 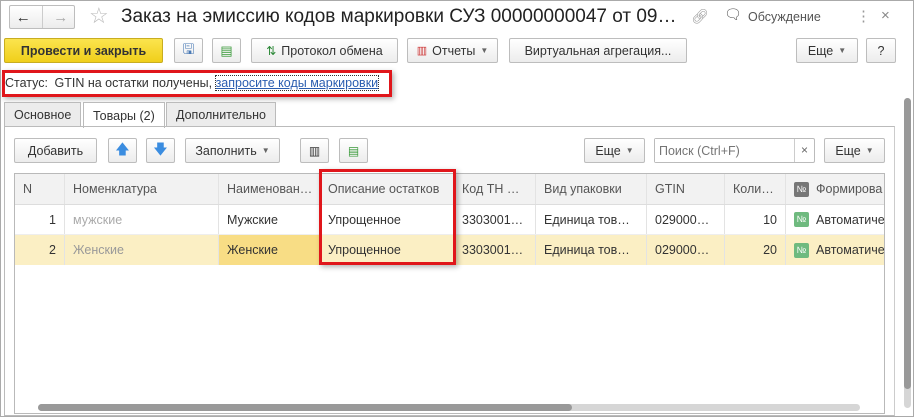 What do you see at coordinates (40, 219) in the screenshot?
I see `cell-n: 1` at bounding box center [40, 219].